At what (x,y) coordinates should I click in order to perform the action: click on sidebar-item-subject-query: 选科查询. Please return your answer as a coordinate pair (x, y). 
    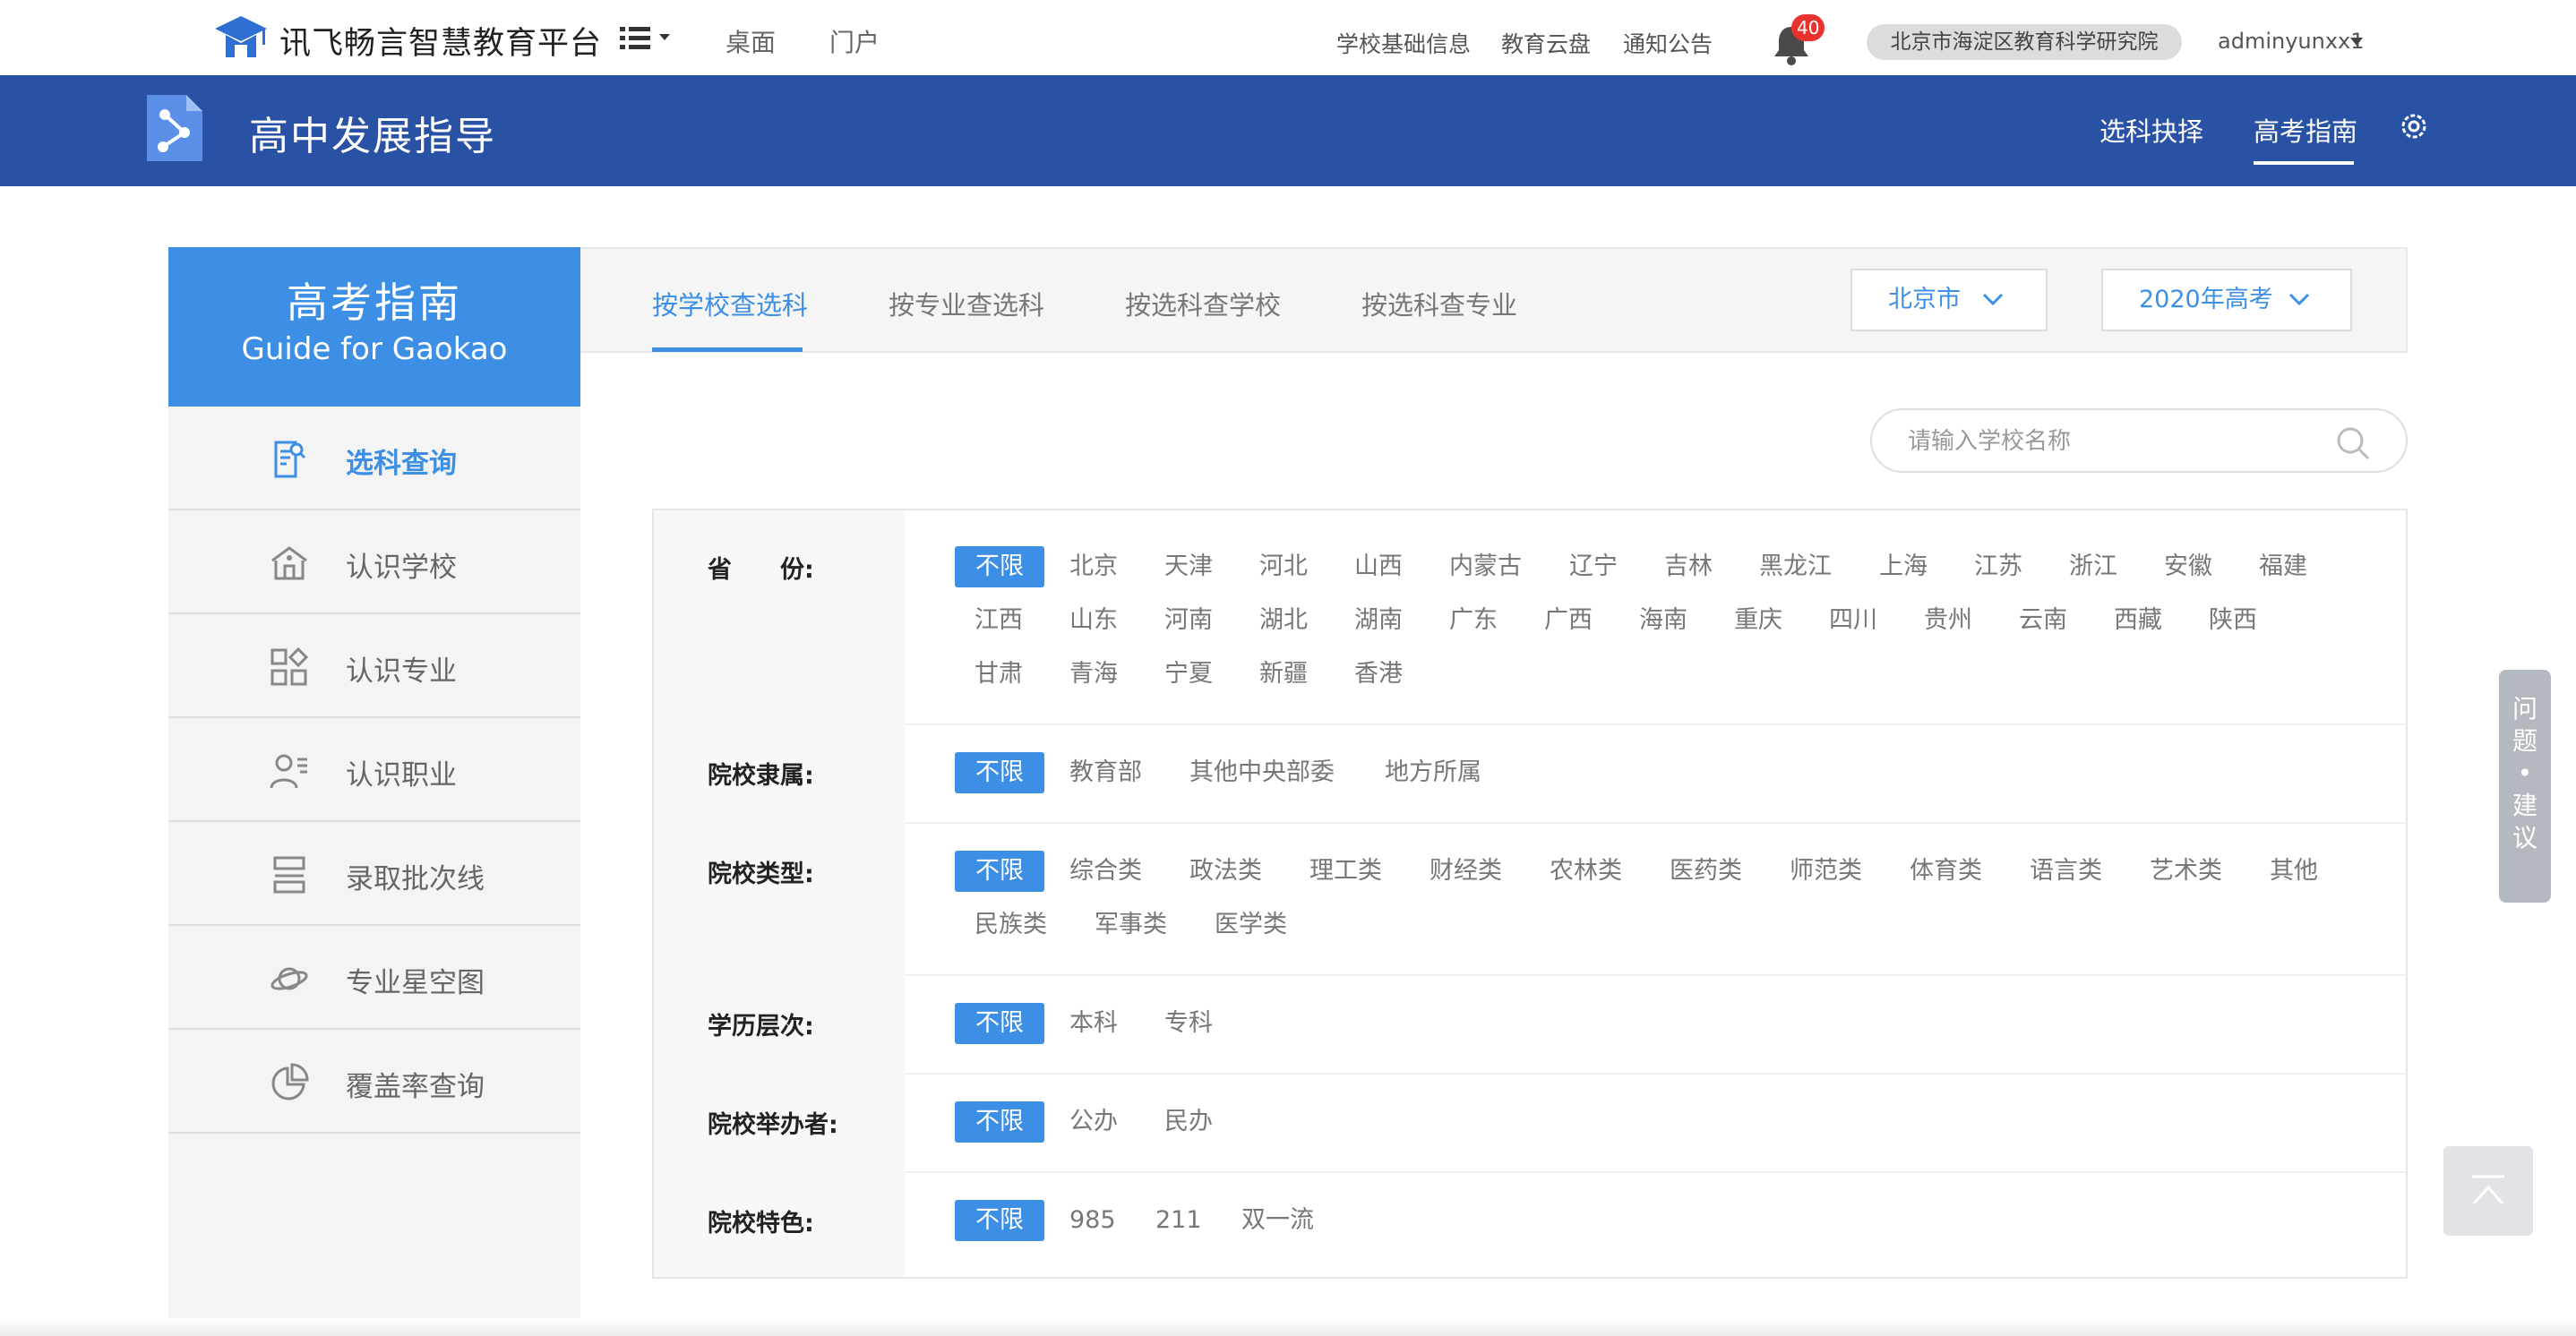
    Looking at the image, I should click on (374, 459).